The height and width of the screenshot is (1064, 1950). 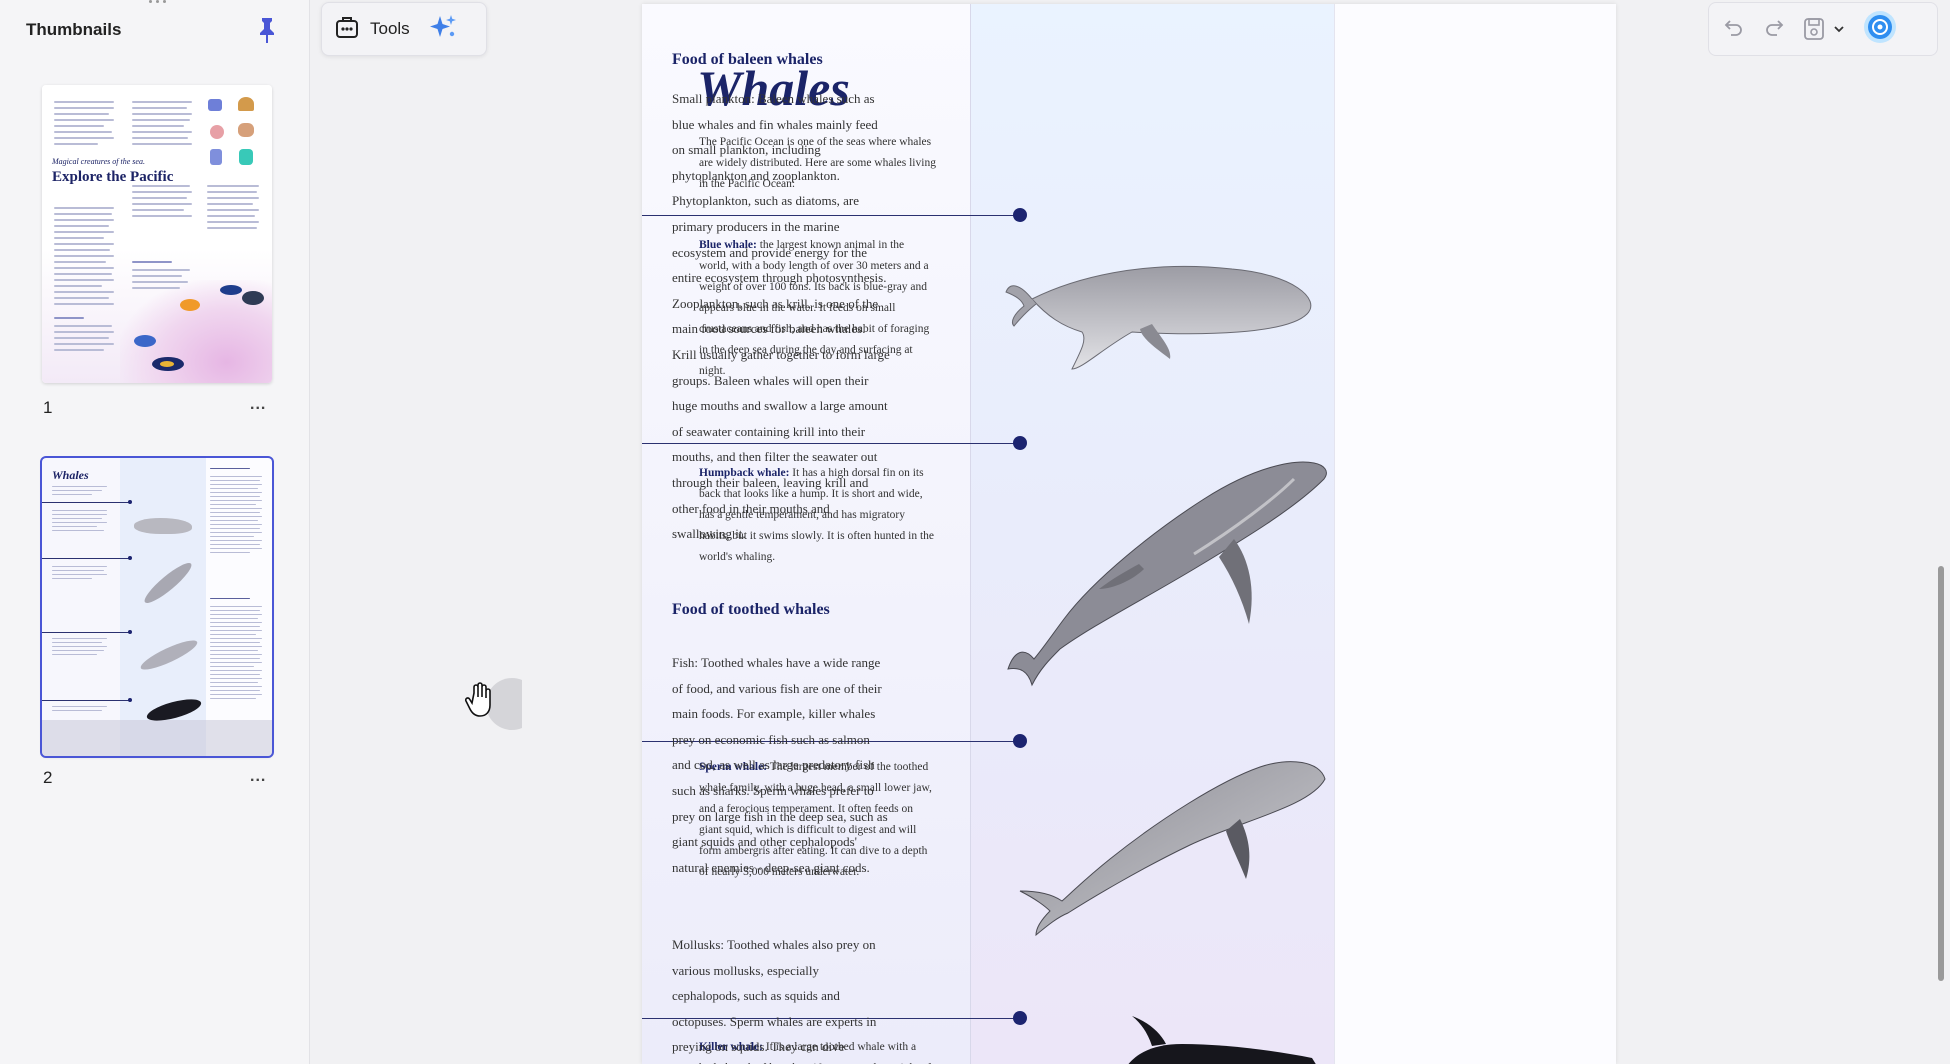 What do you see at coordinates (1475, 534) in the screenshot?
I see `right-column` at bounding box center [1475, 534].